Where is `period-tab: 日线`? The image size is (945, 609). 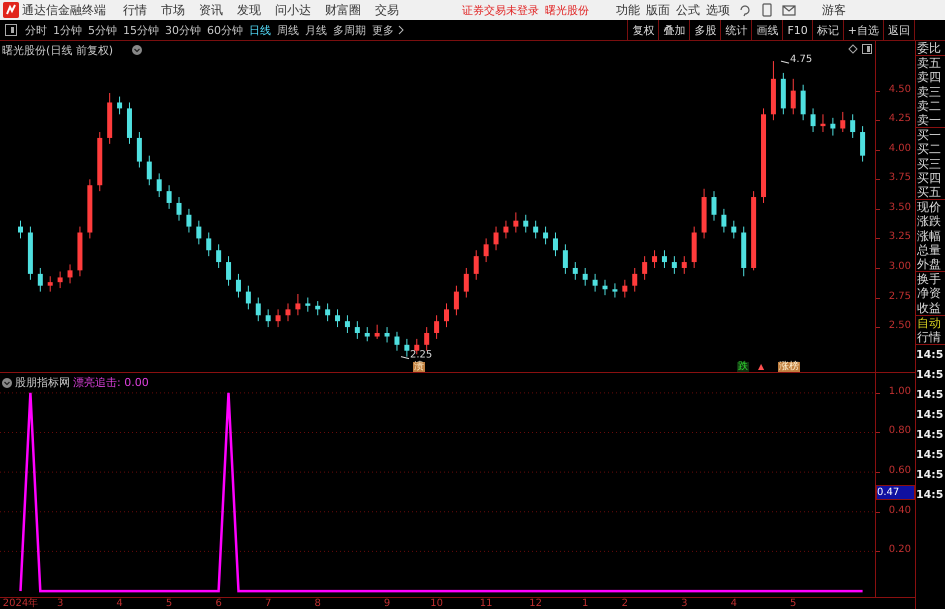 period-tab: 日线 is located at coordinates (260, 30).